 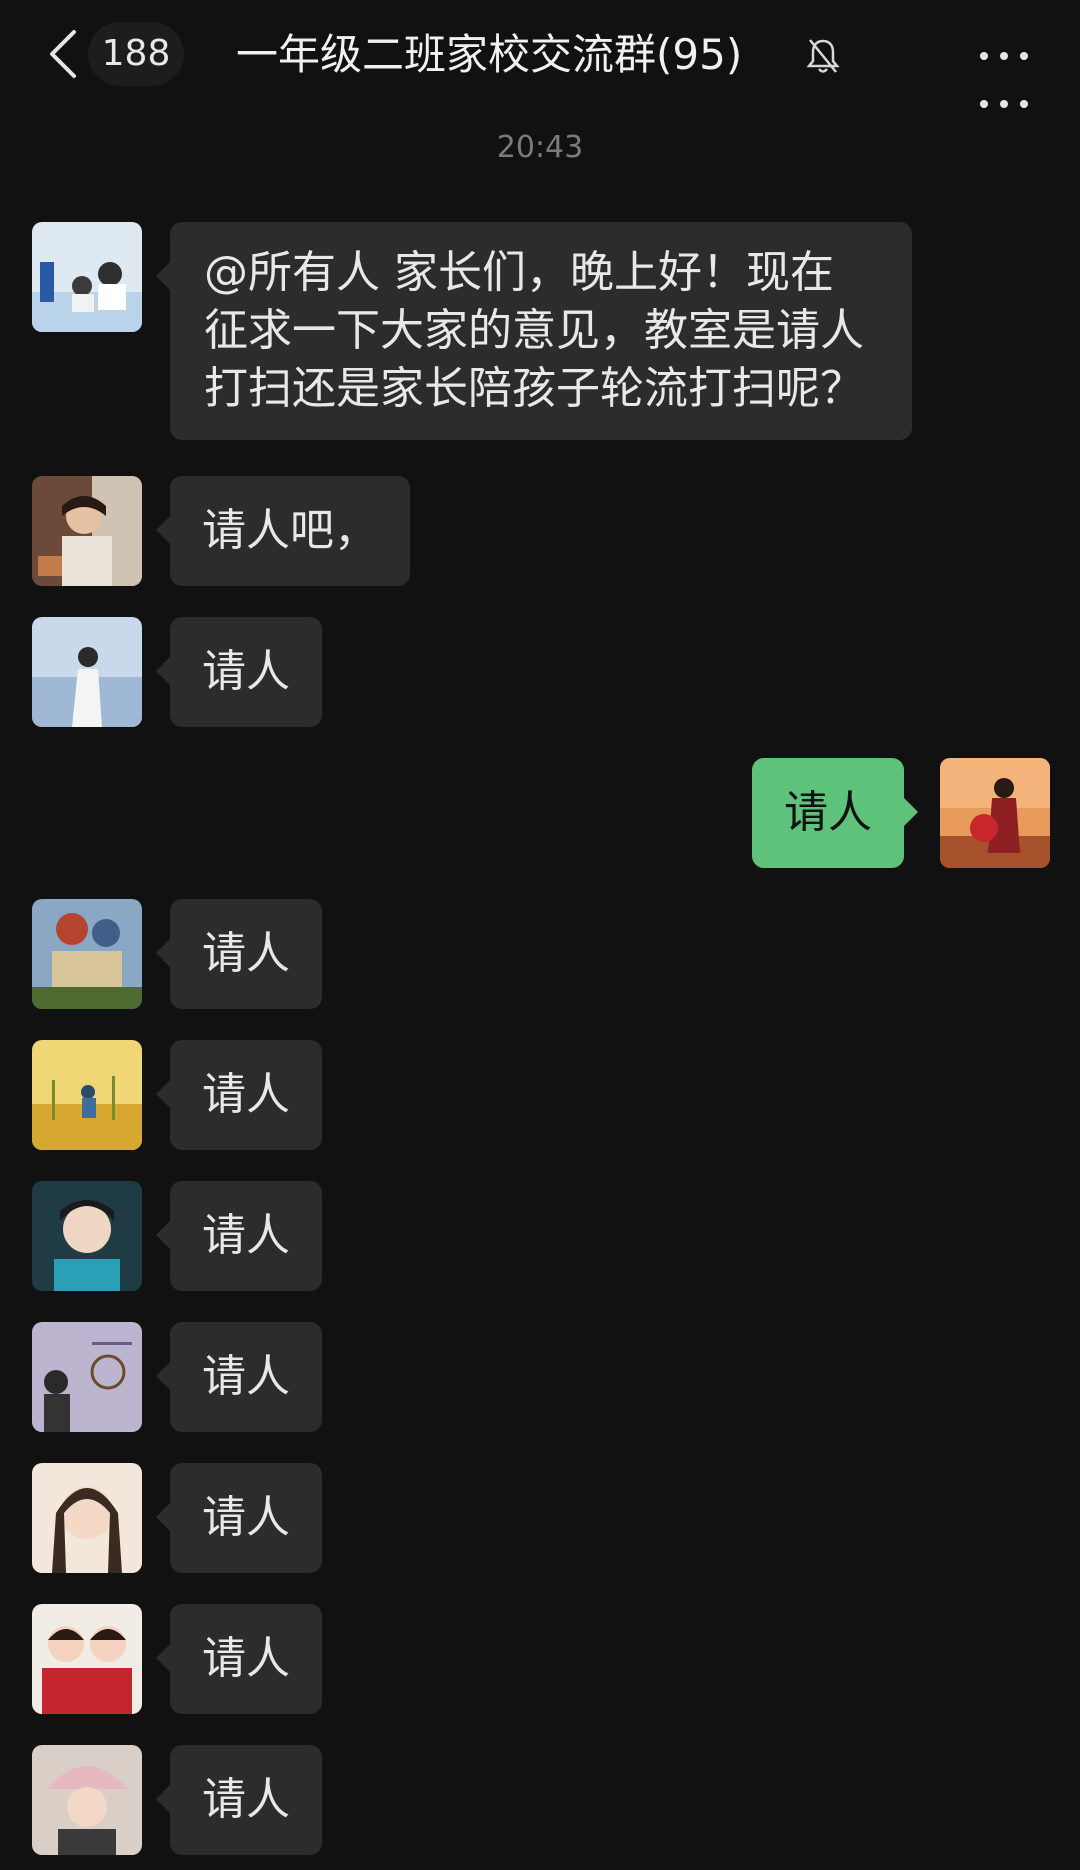 I want to click on message-text-line: @所有人 家长们，晚上好！现在, so click(x=519, y=272).